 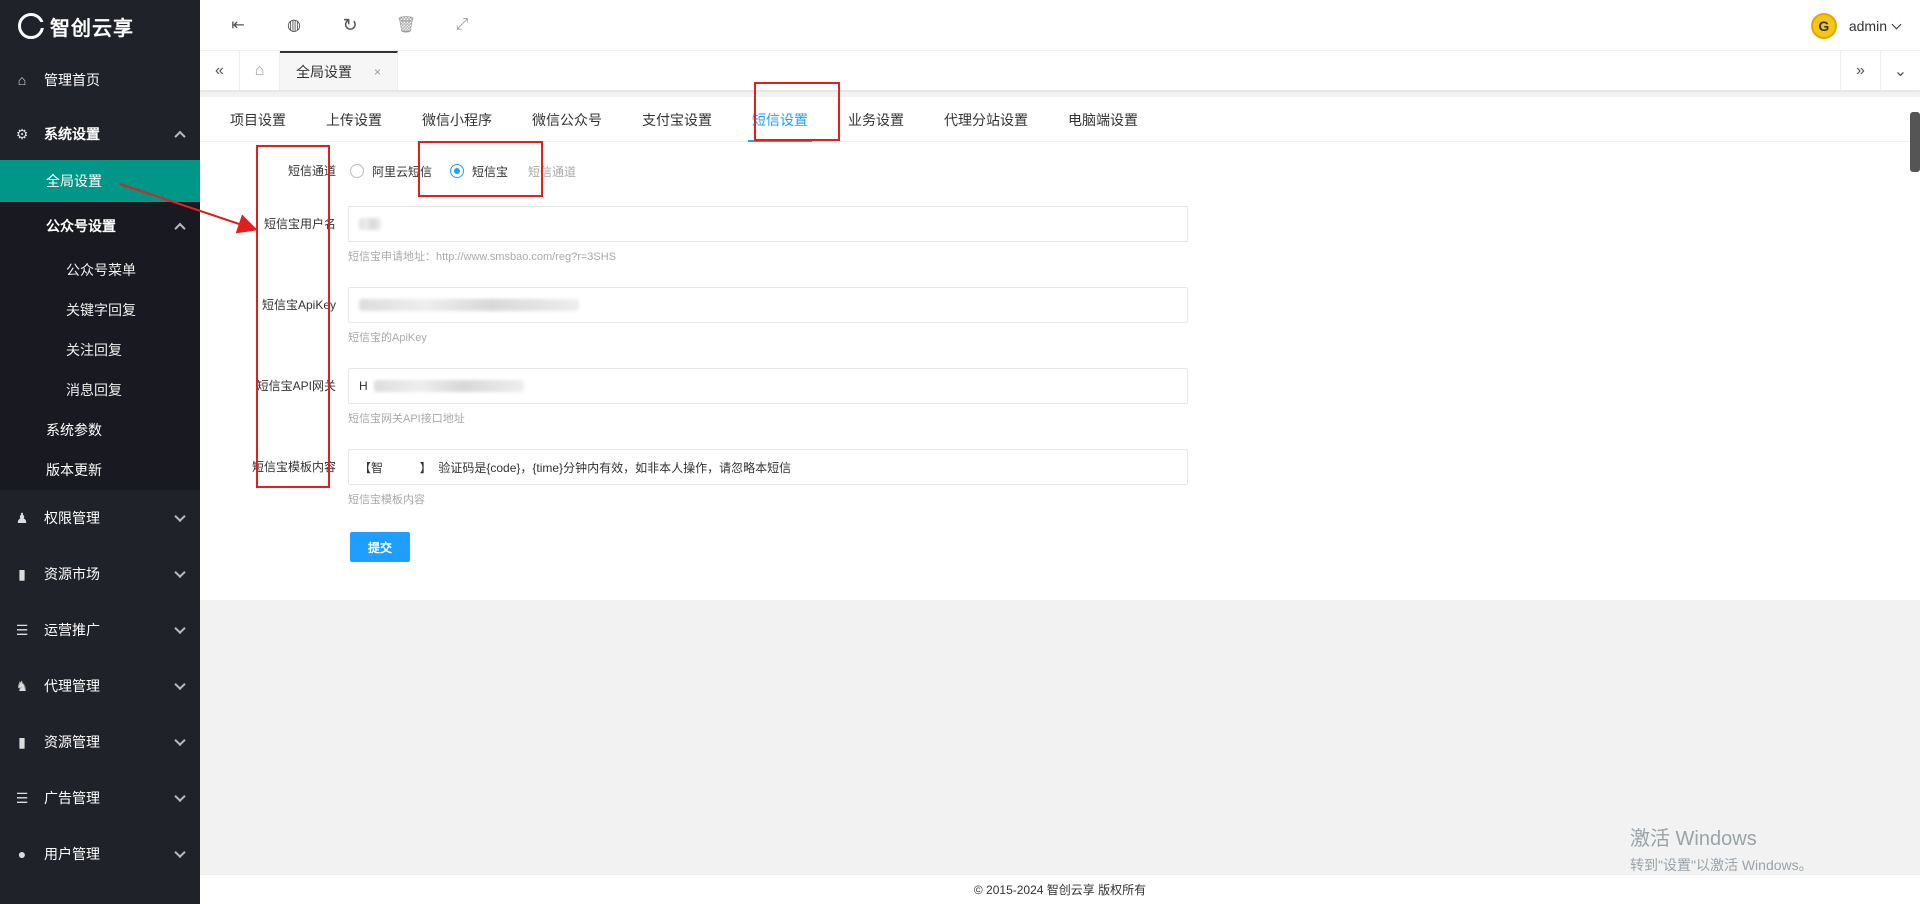 I want to click on tab-label: 业务设置, so click(x=876, y=119).